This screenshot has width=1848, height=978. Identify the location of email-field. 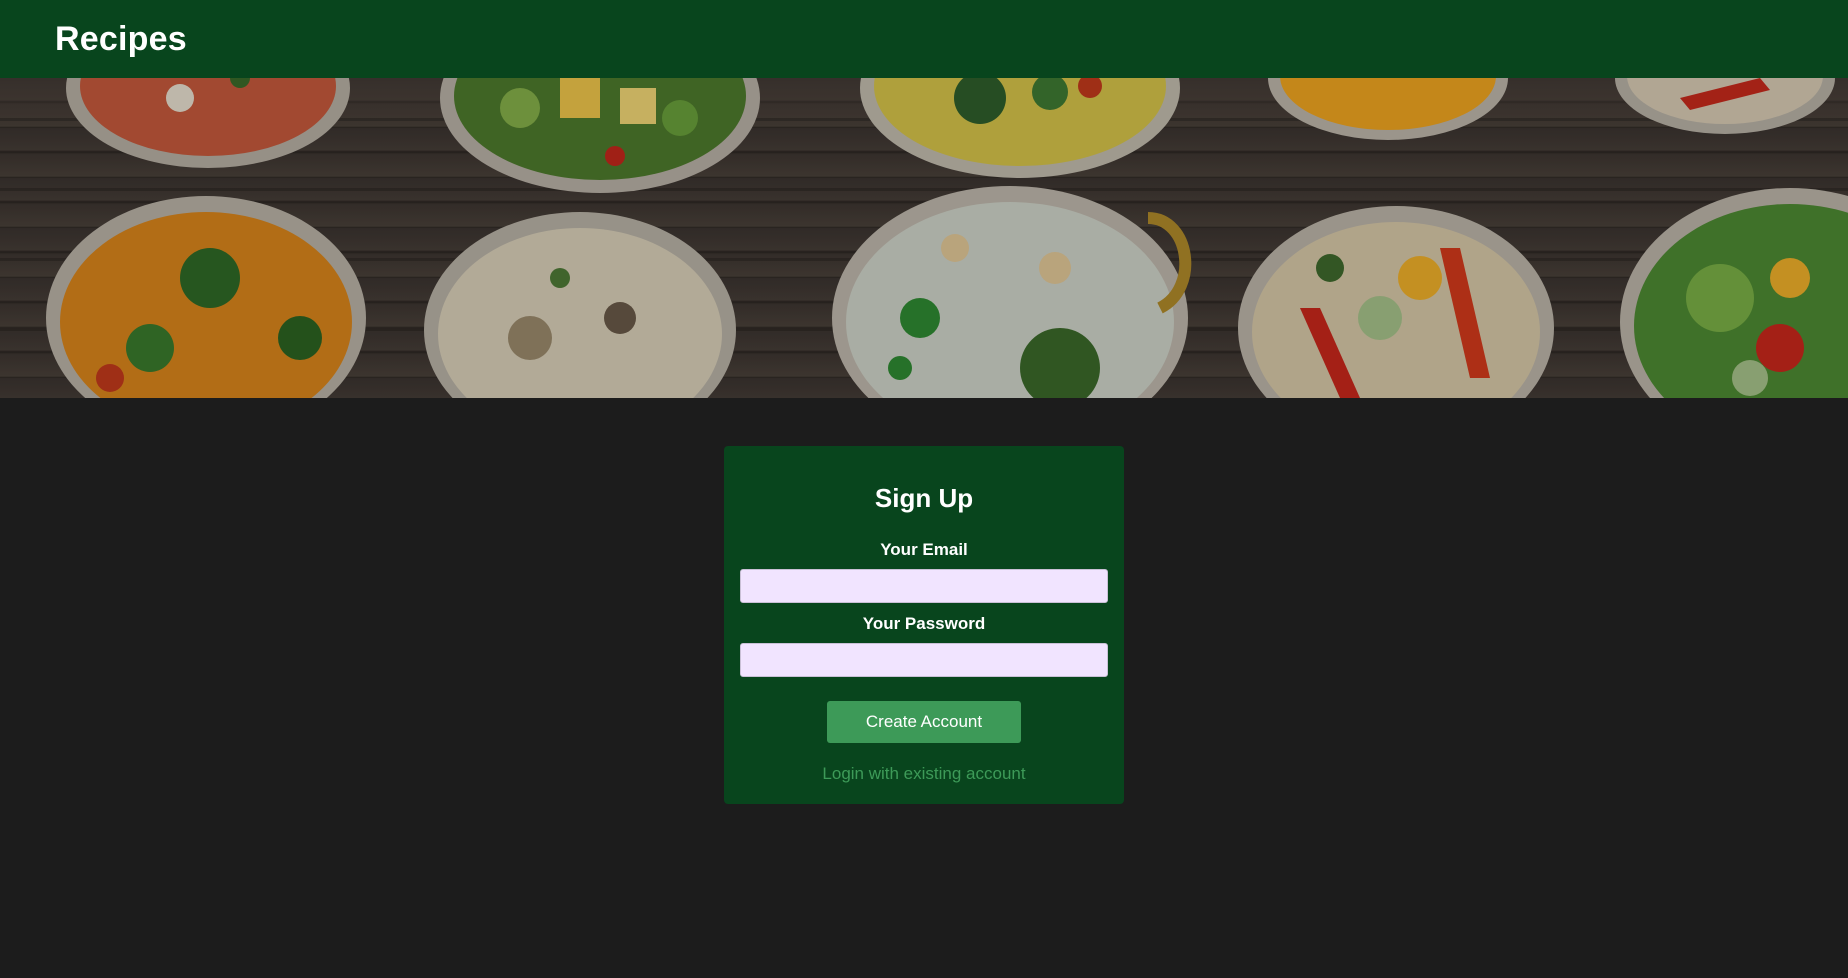
(924, 586).